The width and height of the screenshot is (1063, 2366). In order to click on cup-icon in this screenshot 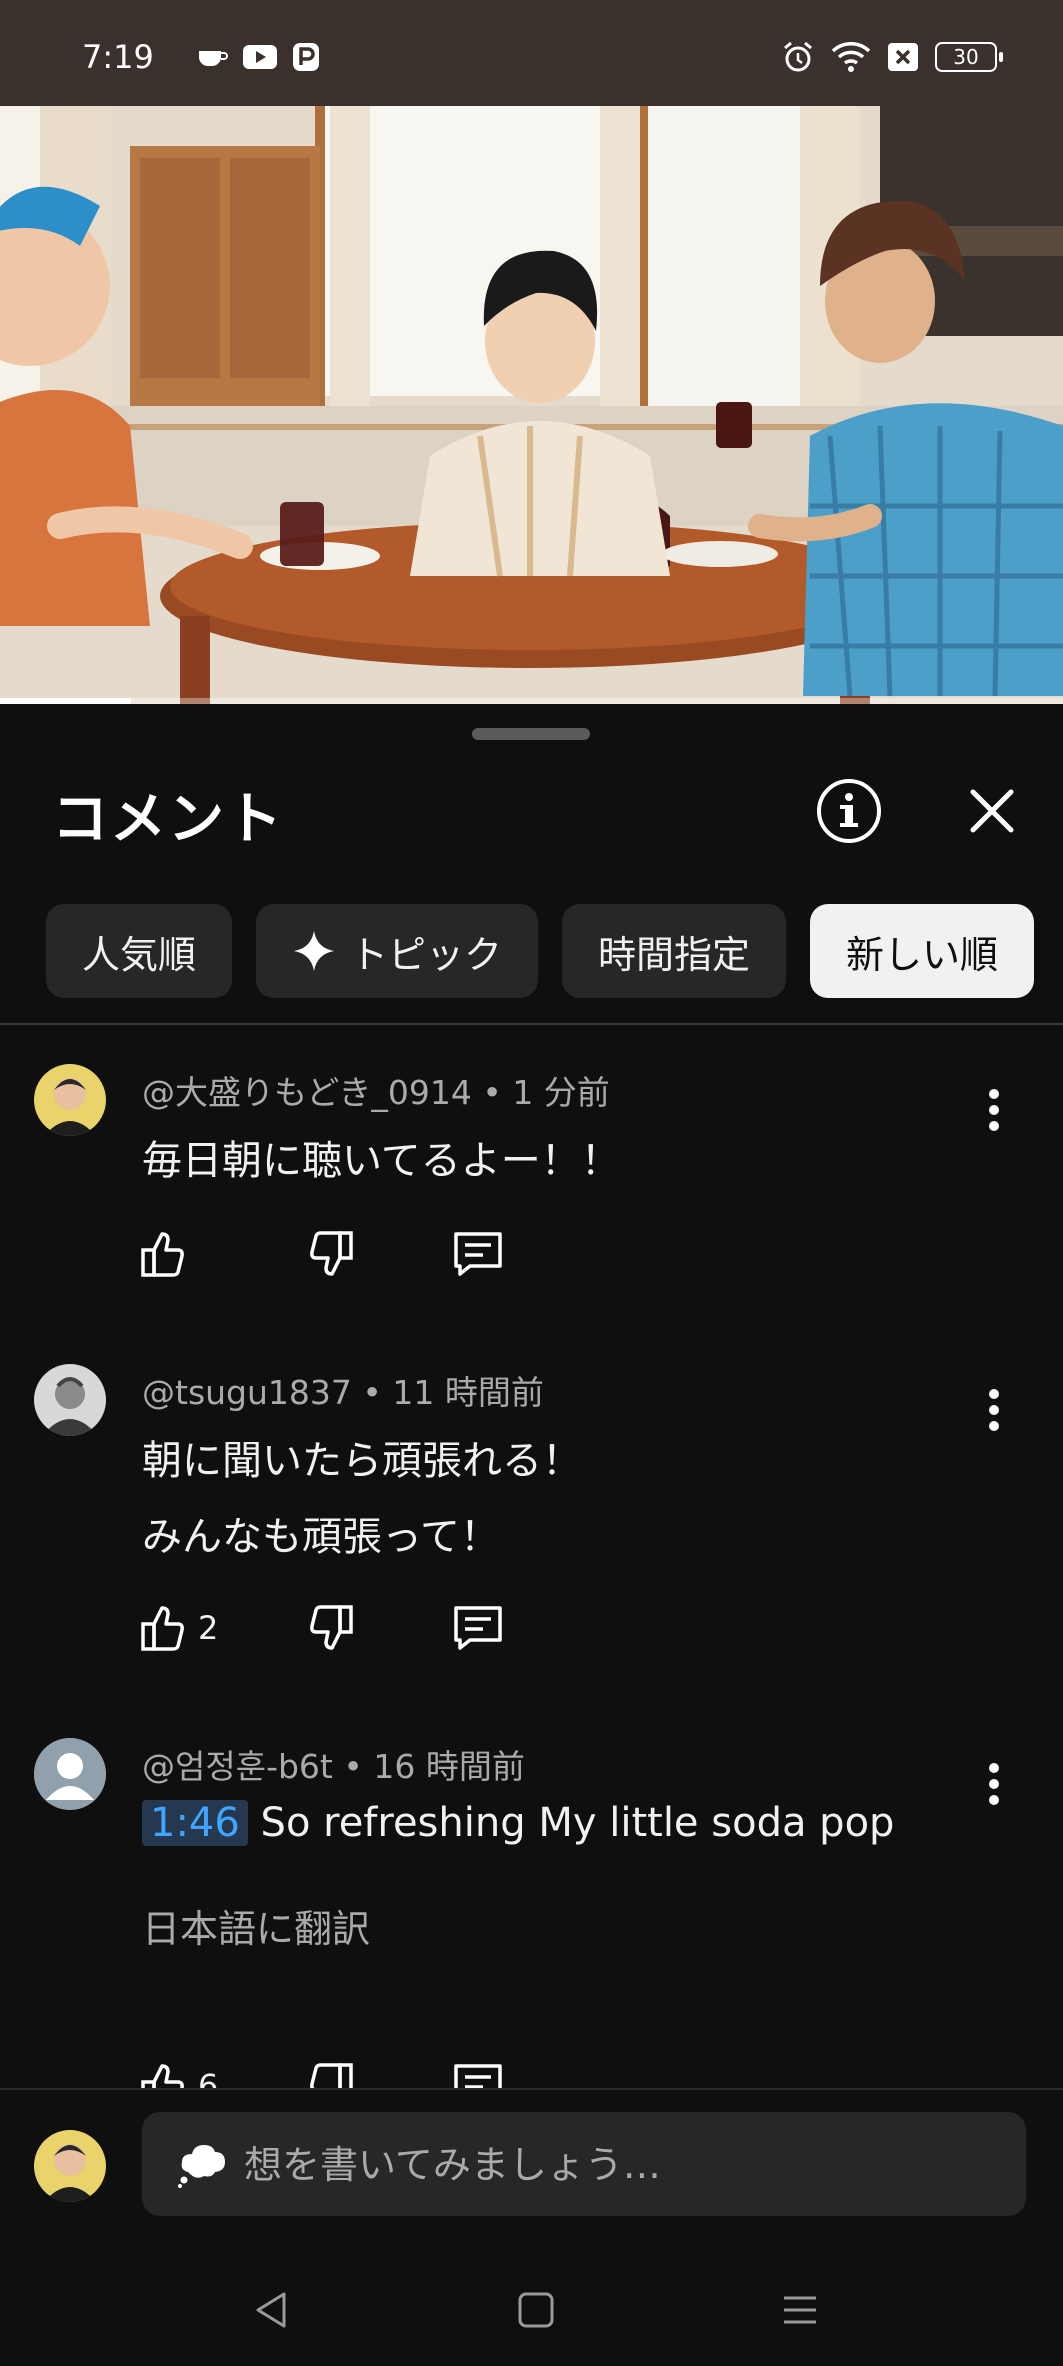, I will do `click(213, 58)`.